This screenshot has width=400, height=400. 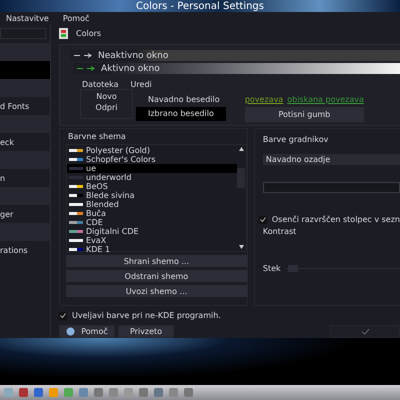 What do you see at coordinates (200, 6) in the screenshot?
I see `window-title: Colors - Personal Settings` at bounding box center [200, 6].